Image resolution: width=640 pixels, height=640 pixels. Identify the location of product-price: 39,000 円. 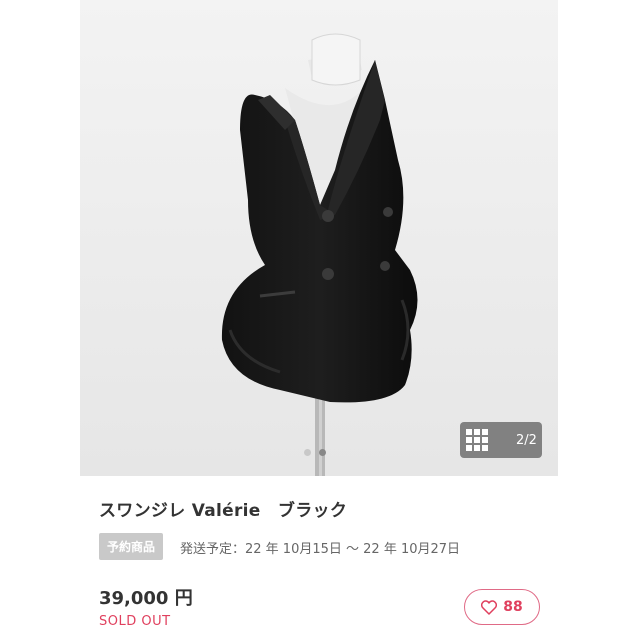
(146, 598).